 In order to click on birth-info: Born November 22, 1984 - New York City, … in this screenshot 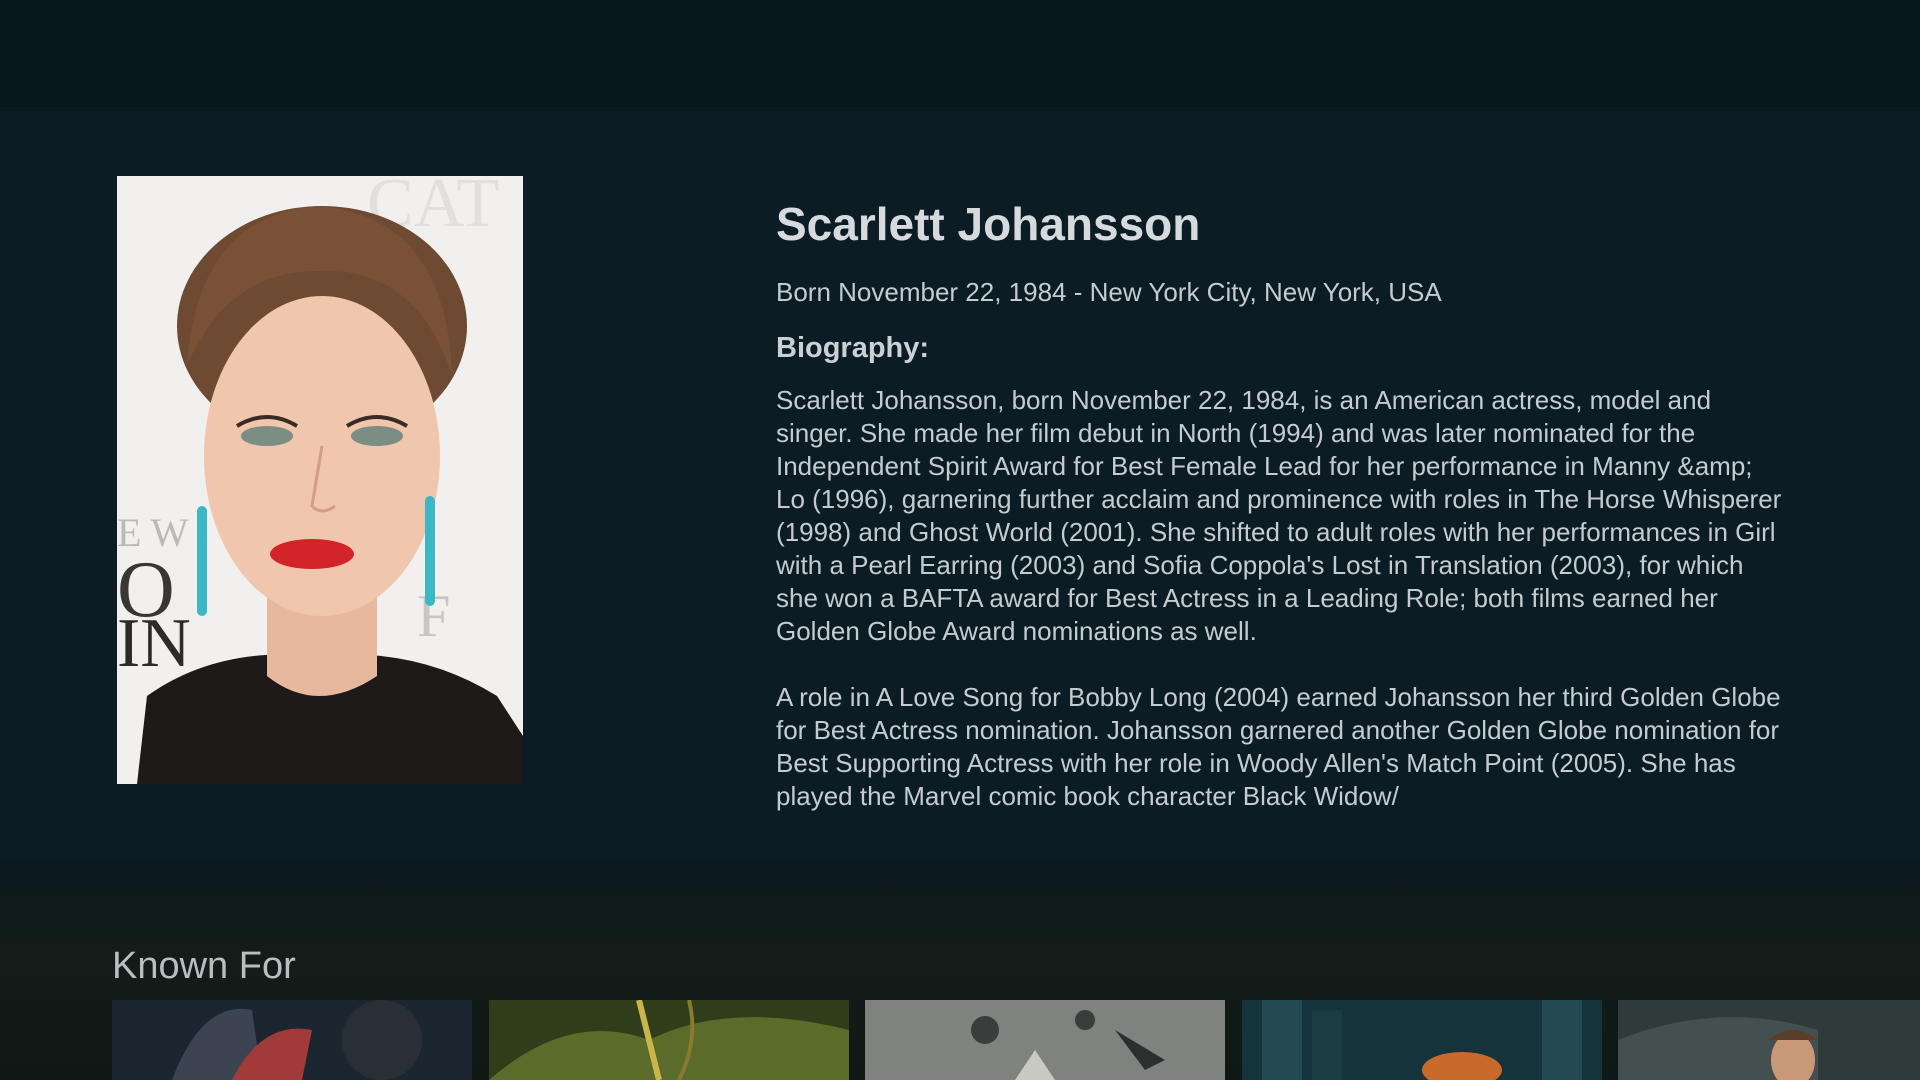, I will do `click(1109, 292)`.